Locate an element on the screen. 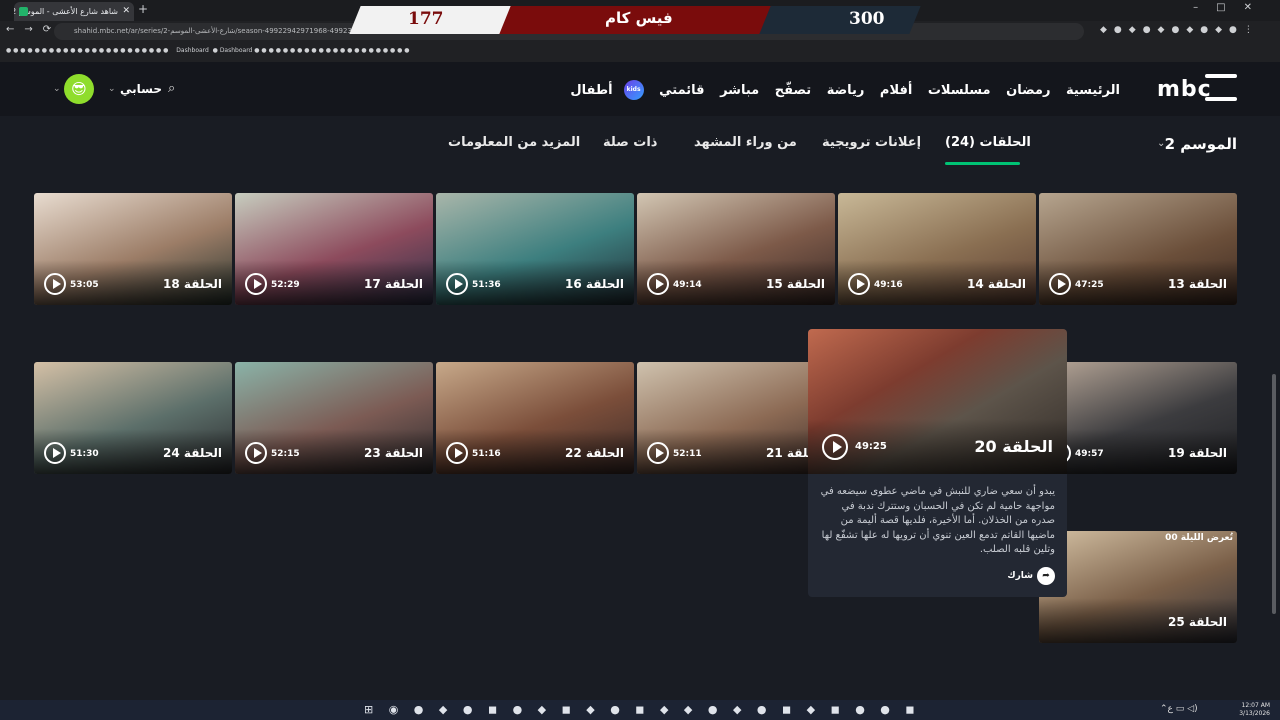 Image resolution: width=1280 pixels, height=720 pixels. episode-card: الحلقة 21 52:11 is located at coordinates (736, 418).